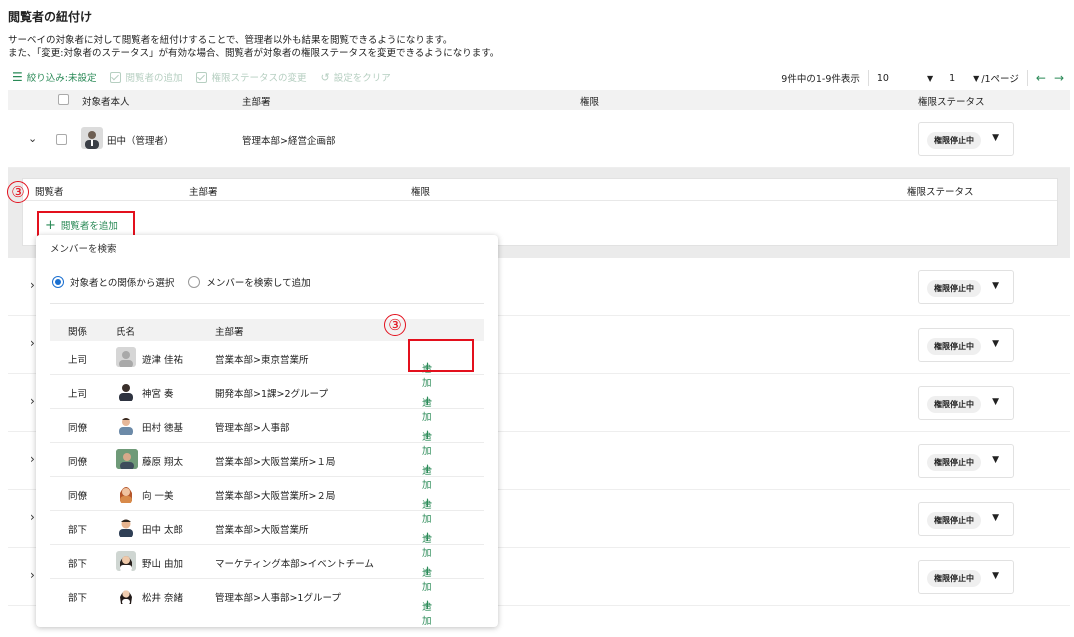  I want to click on radio-relation-label: 対象者との関係から選択, so click(122, 282).